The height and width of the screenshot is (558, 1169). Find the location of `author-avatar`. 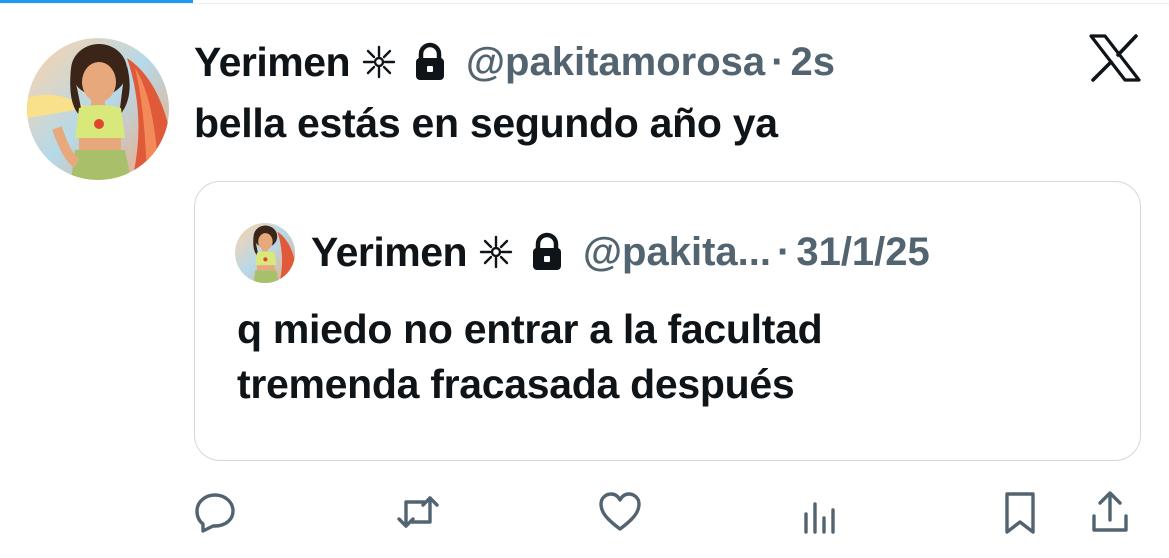

author-avatar is located at coordinates (98, 109).